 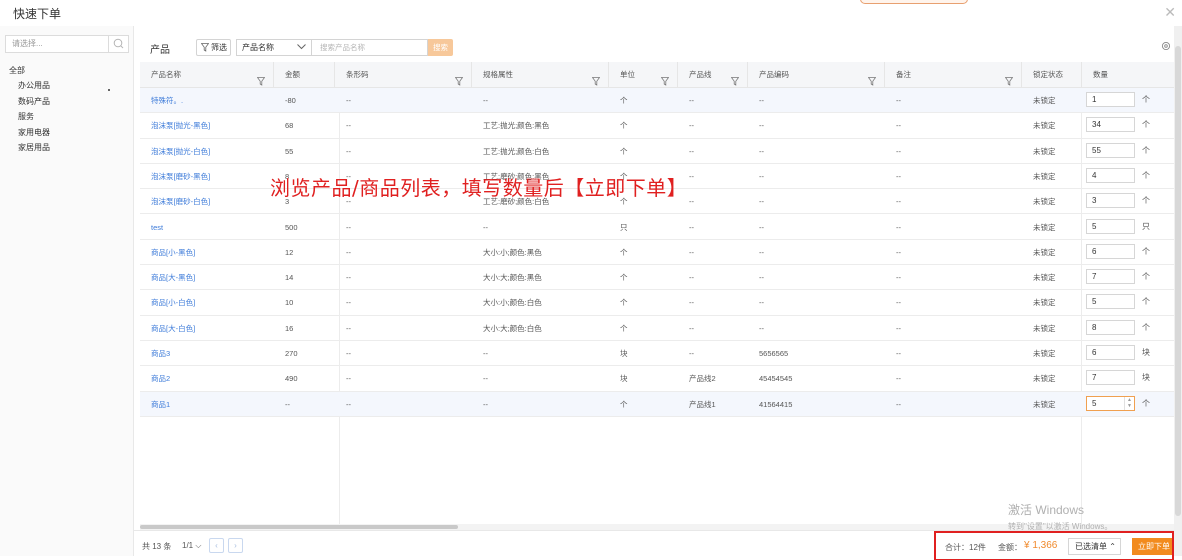 I want to click on quantity-unit: 个, so click(x=1146, y=150).